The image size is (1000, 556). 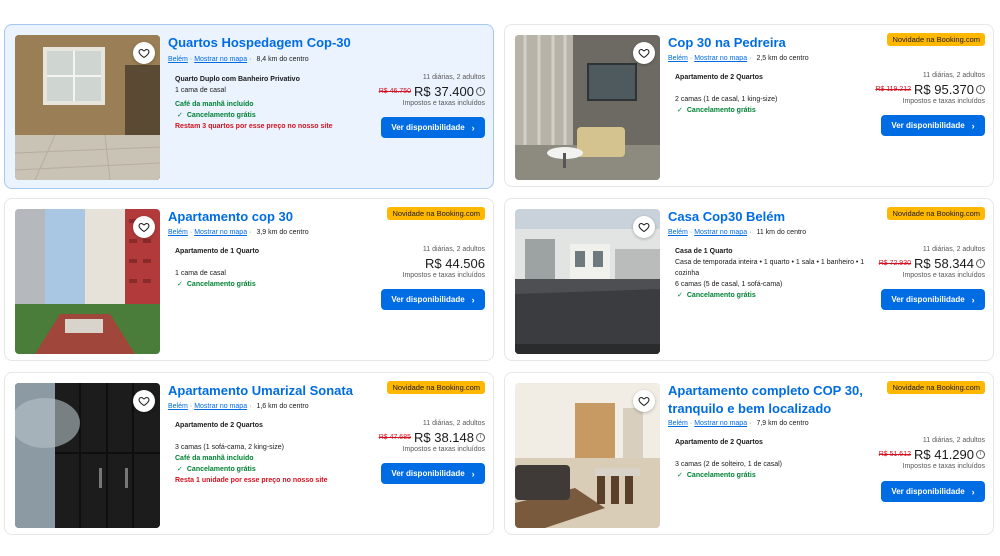 I want to click on distance-text: 3,9 km do centro, so click(x=282, y=232).